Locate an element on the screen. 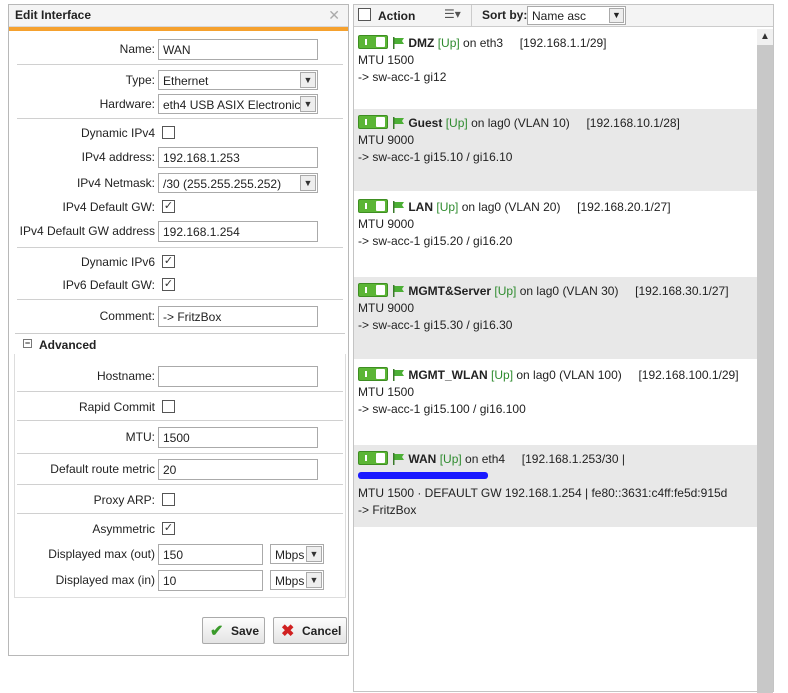 This screenshot has width=788, height=693. sort-select: Name asc ▼ is located at coordinates (576, 15).